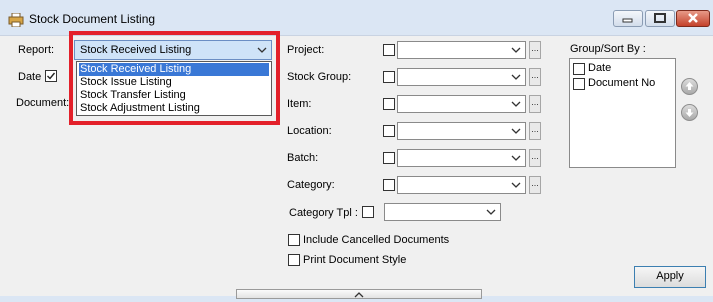 The width and height of the screenshot is (713, 302). Describe the element at coordinates (92, 19) in the screenshot. I see `window-title: Stock Document Listing` at that location.